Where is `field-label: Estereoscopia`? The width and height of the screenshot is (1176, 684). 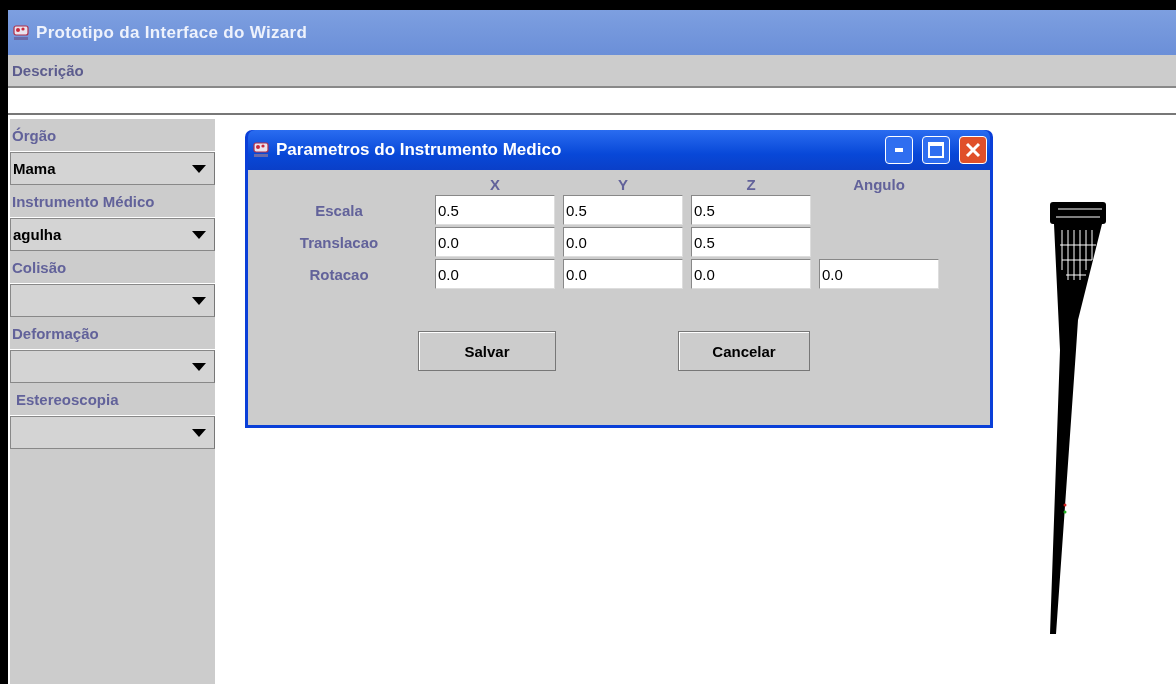
field-label: Estereoscopia is located at coordinates (67, 399).